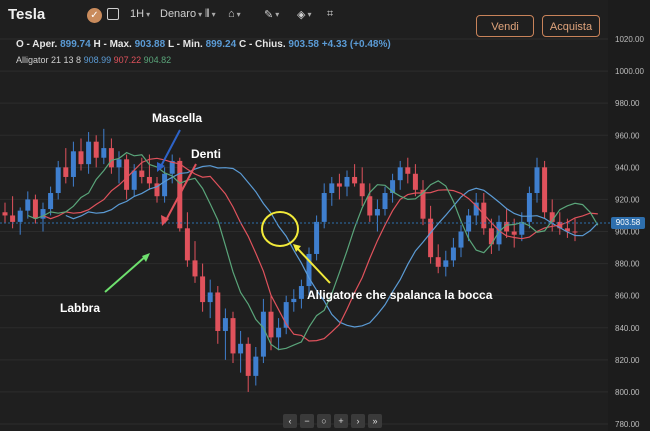 This screenshot has height=431, width=650. Describe the element at coordinates (358, 421) in the screenshot. I see `scroll-right-button: ›` at that location.